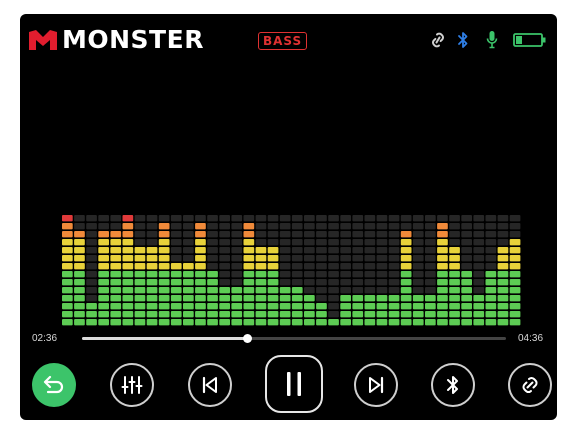 The height and width of the screenshot is (434, 575). Describe the element at coordinates (453, 385) in the screenshot. I see `bluetooth-button` at that location.